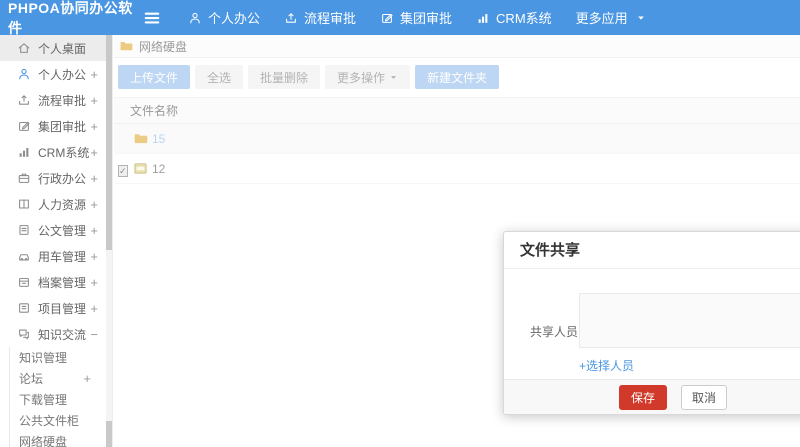 The height and width of the screenshot is (447, 800). What do you see at coordinates (159, 138) in the screenshot?
I see `file-name: 15` at bounding box center [159, 138].